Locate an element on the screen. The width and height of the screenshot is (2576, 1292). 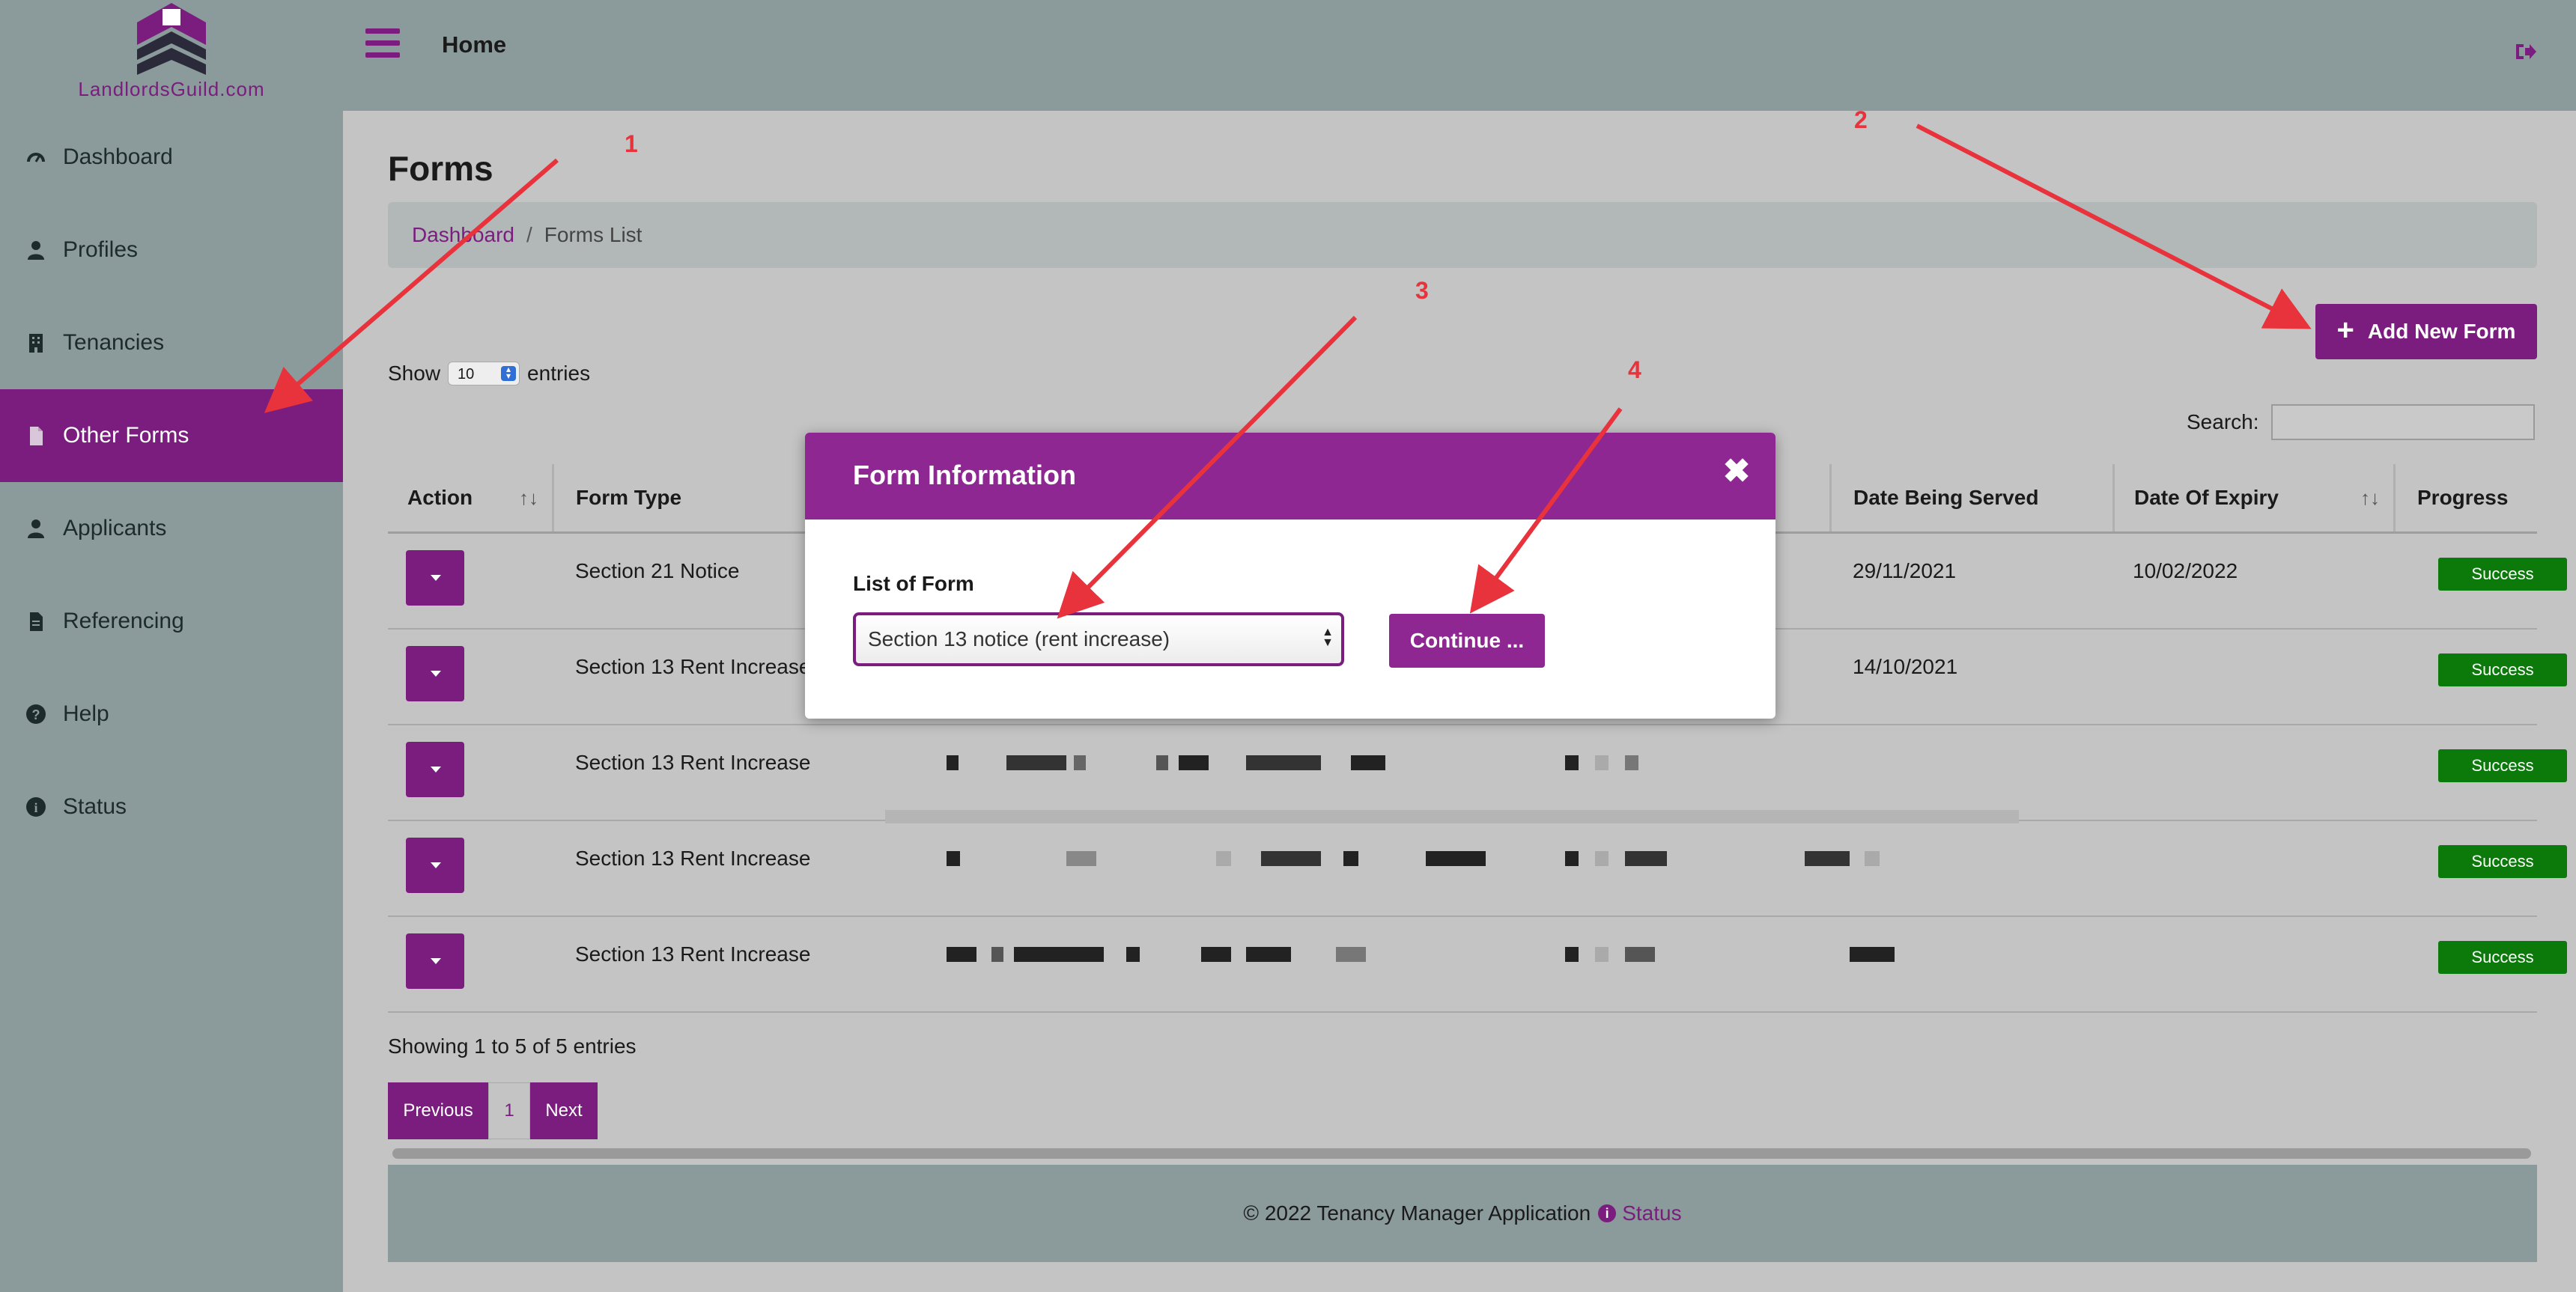
hamburger-menu-icon is located at coordinates (382, 43).